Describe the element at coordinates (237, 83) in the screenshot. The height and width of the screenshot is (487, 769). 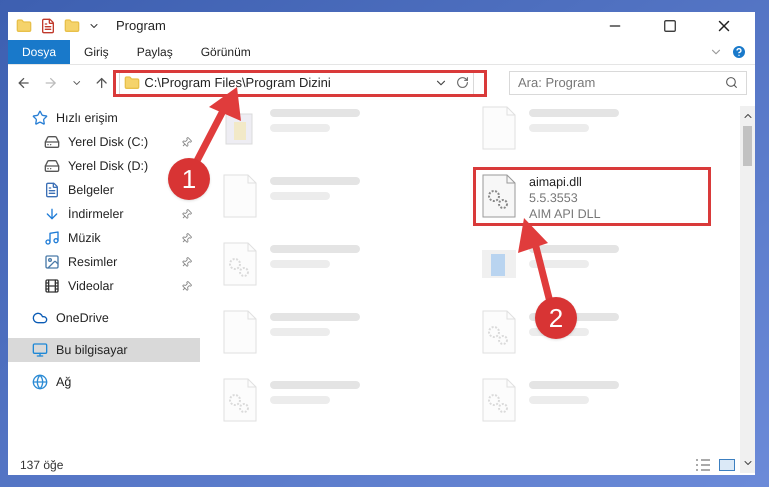
I see `address-path: C:\Program Files\Program Dizini` at that location.